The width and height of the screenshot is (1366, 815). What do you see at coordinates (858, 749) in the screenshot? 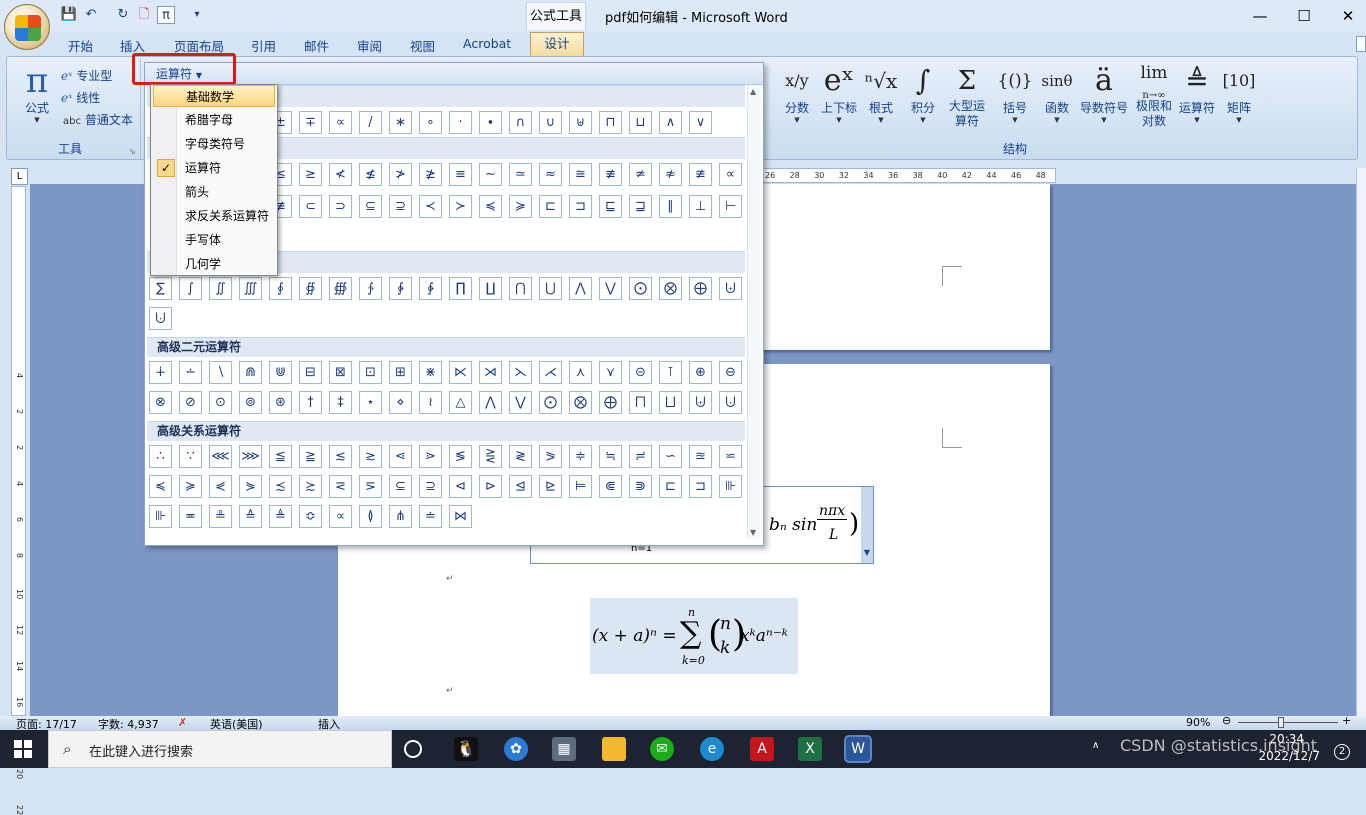
I see `word-icon: W` at bounding box center [858, 749].